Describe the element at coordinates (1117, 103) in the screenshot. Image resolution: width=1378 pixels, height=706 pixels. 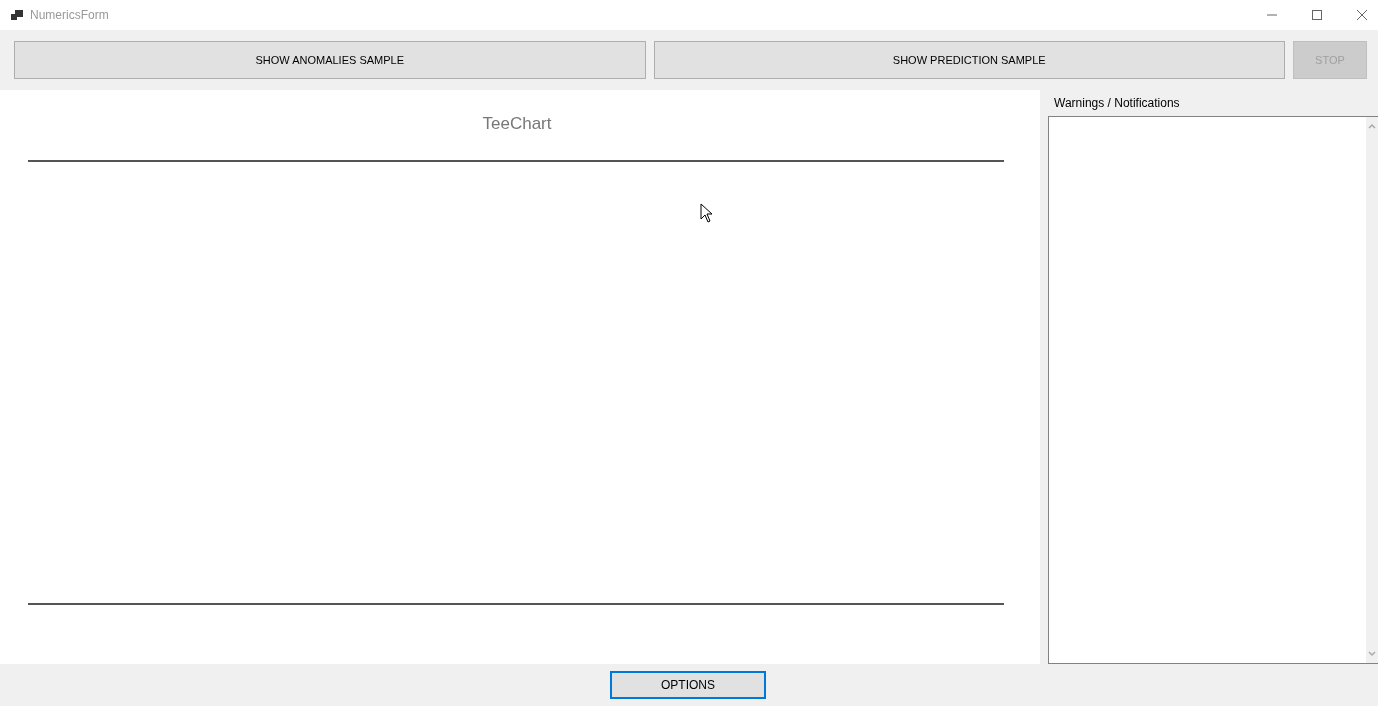
I see `notifications-label: Warnings / Notifications` at that location.